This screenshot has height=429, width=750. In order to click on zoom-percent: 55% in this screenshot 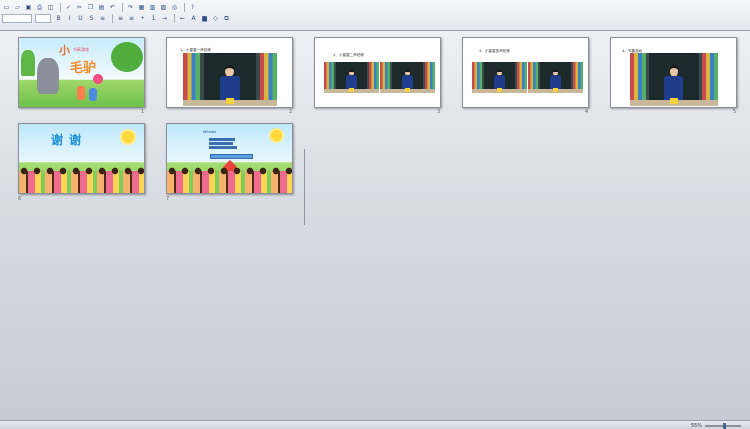, I will do `click(696, 425)`.